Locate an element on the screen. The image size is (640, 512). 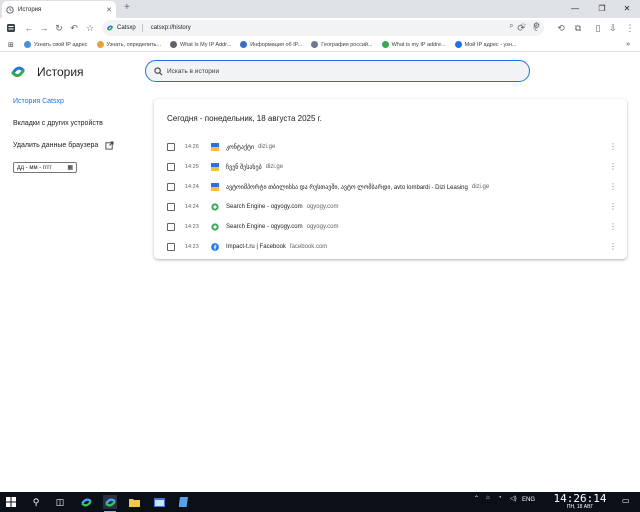
reload-icon: ↻ is located at coordinates (59, 28).